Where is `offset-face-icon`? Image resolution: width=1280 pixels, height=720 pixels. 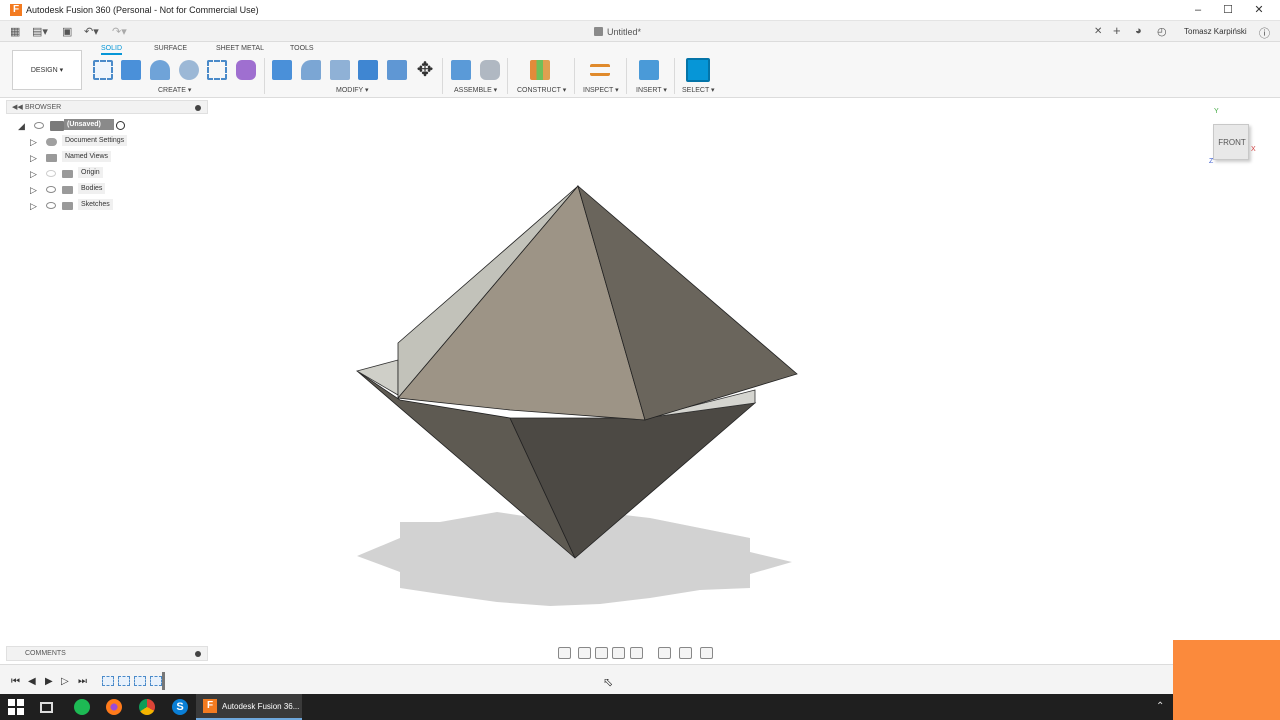 offset-face-icon is located at coordinates (397, 70).